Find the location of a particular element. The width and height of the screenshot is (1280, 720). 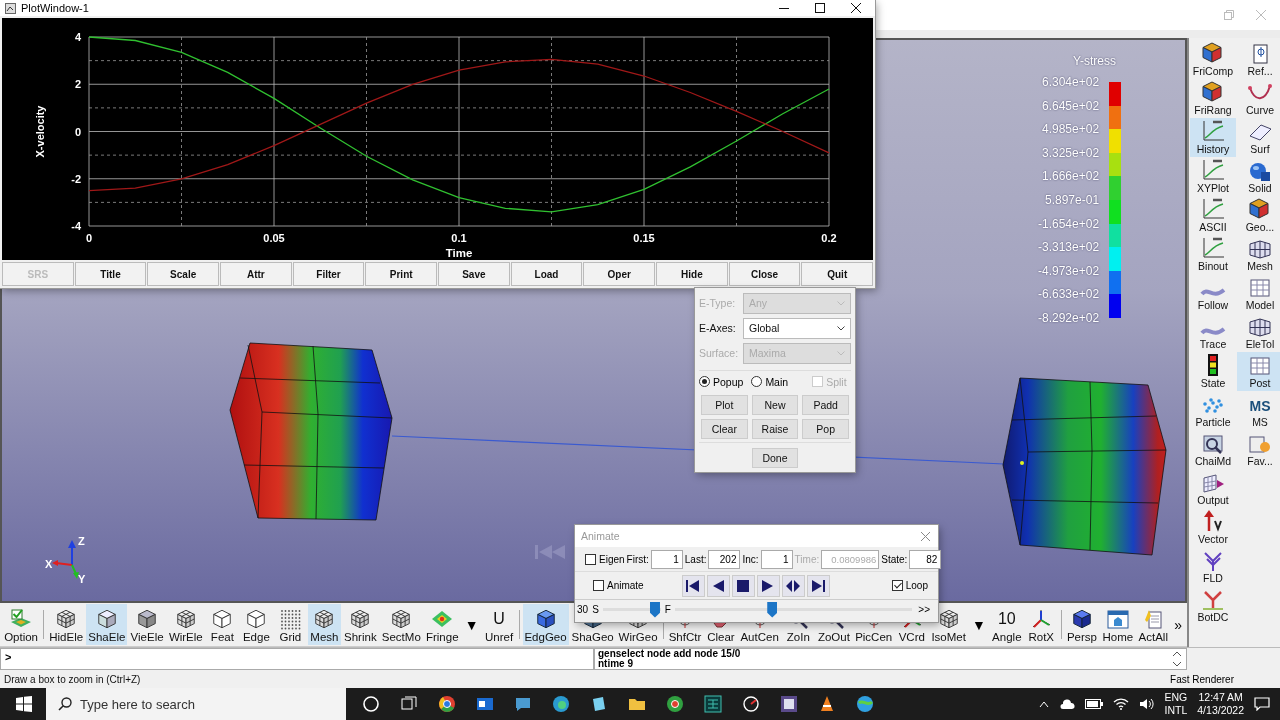

toolbar-button: WirEle is located at coordinates (185, 624).